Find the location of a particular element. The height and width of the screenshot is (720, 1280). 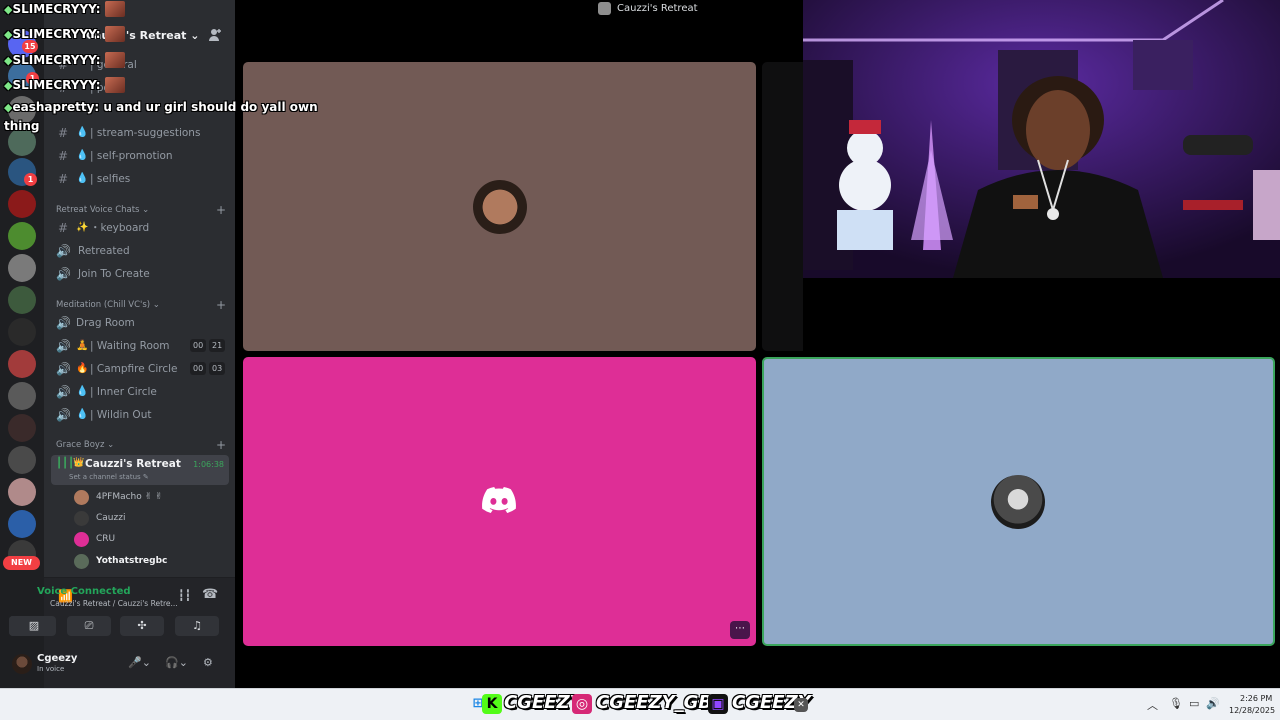

user-status: In voice is located at coordinates (51, 669).